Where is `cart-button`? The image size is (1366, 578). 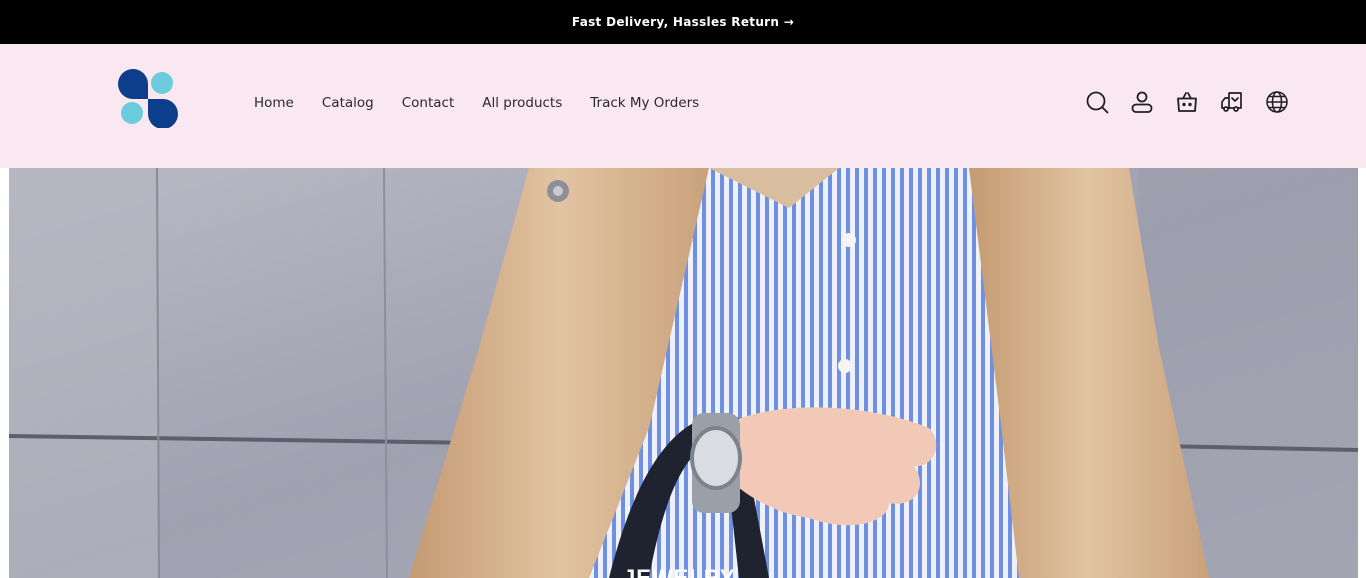
cart-button is located at coordinates (1187, 102).